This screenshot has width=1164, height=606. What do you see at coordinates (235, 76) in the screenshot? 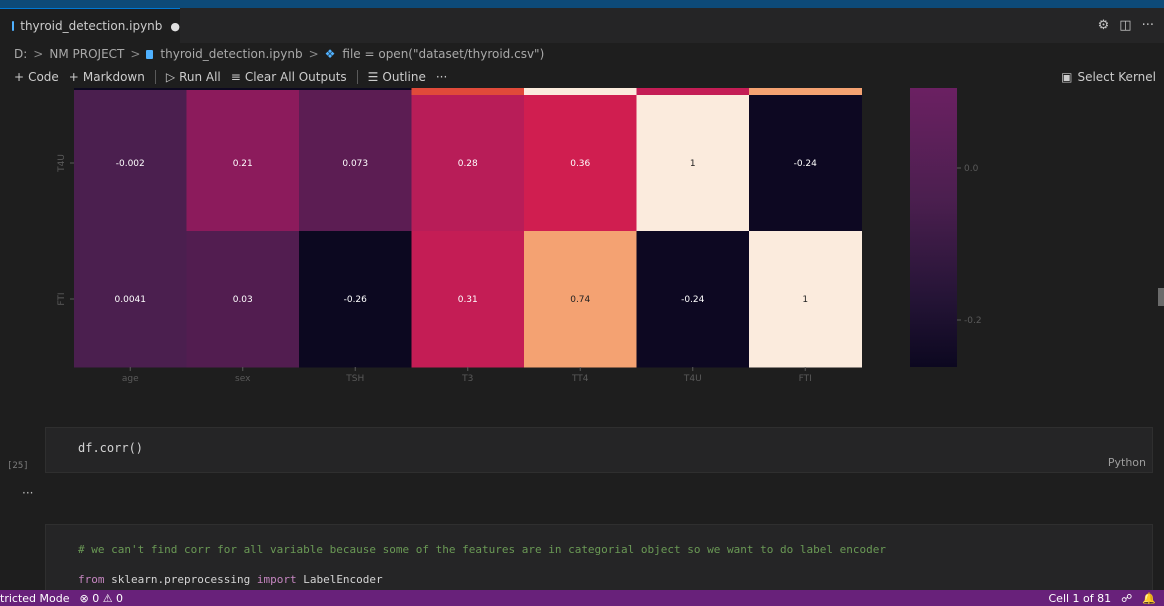
I see `clear-outputs-icon: ≡` at bounding box center [235, 76].